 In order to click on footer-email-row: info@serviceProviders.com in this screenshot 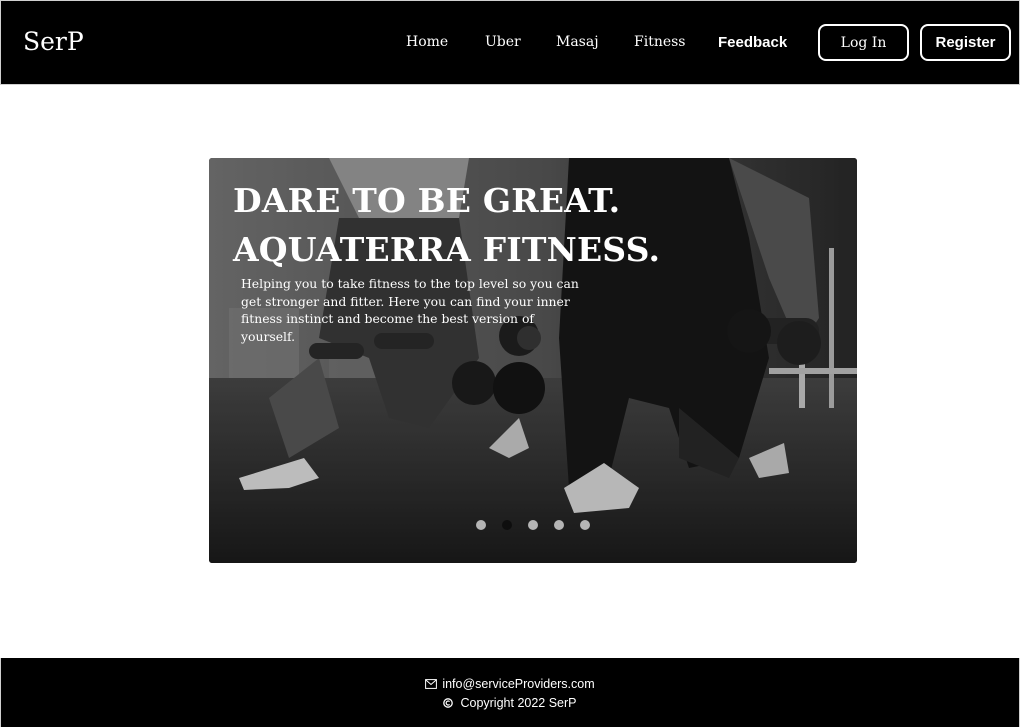, I will do `click(510, 684)`.